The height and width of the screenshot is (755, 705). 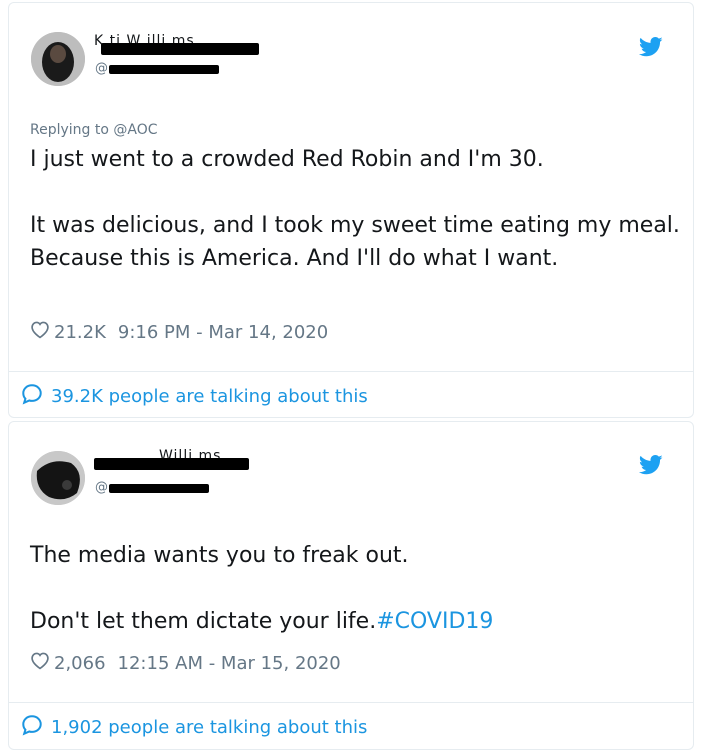 What do you see at coordinates (219, 555) in the screenshot?
I see `tweet-paragraph: The media wants you to freak out.` at bounding box center [219, 555].